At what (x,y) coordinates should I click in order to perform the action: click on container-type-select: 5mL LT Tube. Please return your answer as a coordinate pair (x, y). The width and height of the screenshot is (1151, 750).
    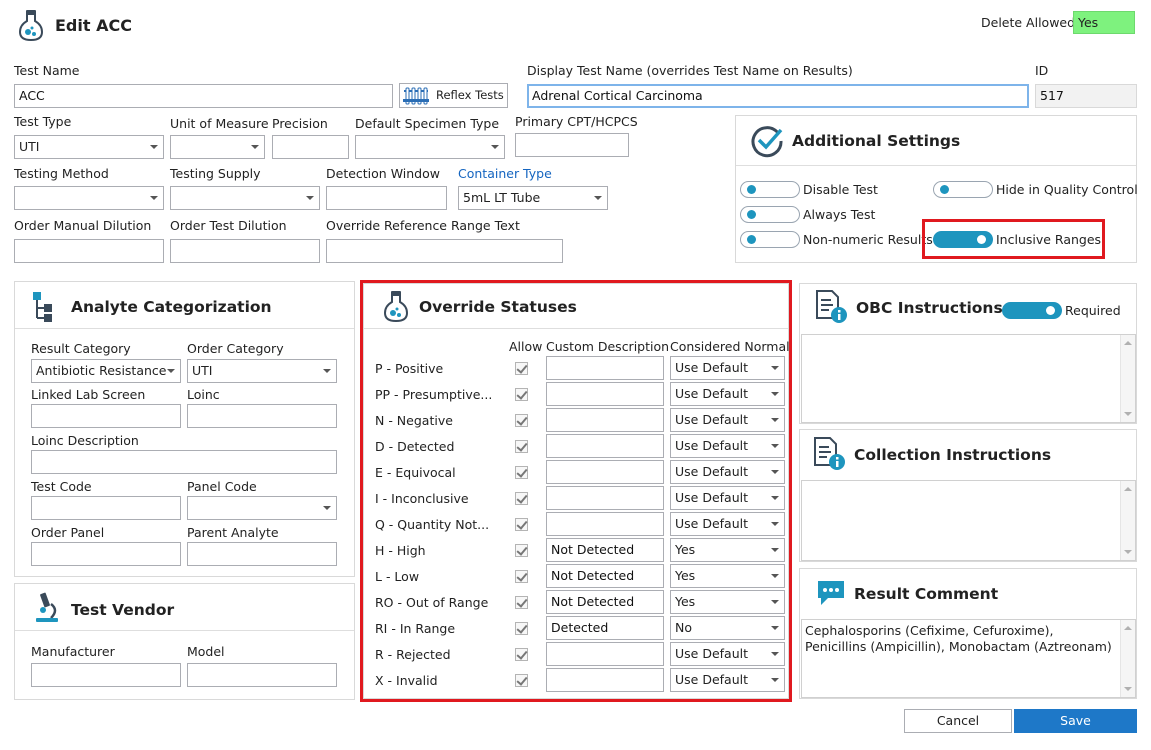
    Looking at the image, I should click on (533, 198).